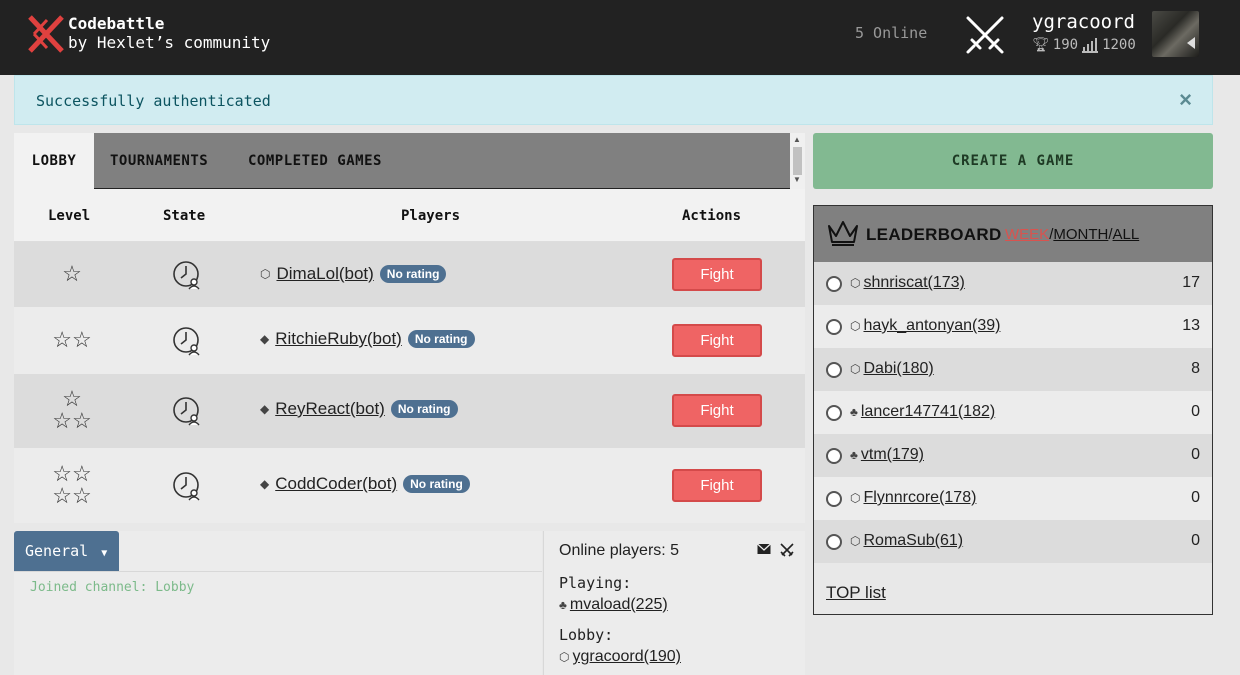  Describe the element at coordinates (764, 549) in the screenshot. I see `envelope-icon` at that location.